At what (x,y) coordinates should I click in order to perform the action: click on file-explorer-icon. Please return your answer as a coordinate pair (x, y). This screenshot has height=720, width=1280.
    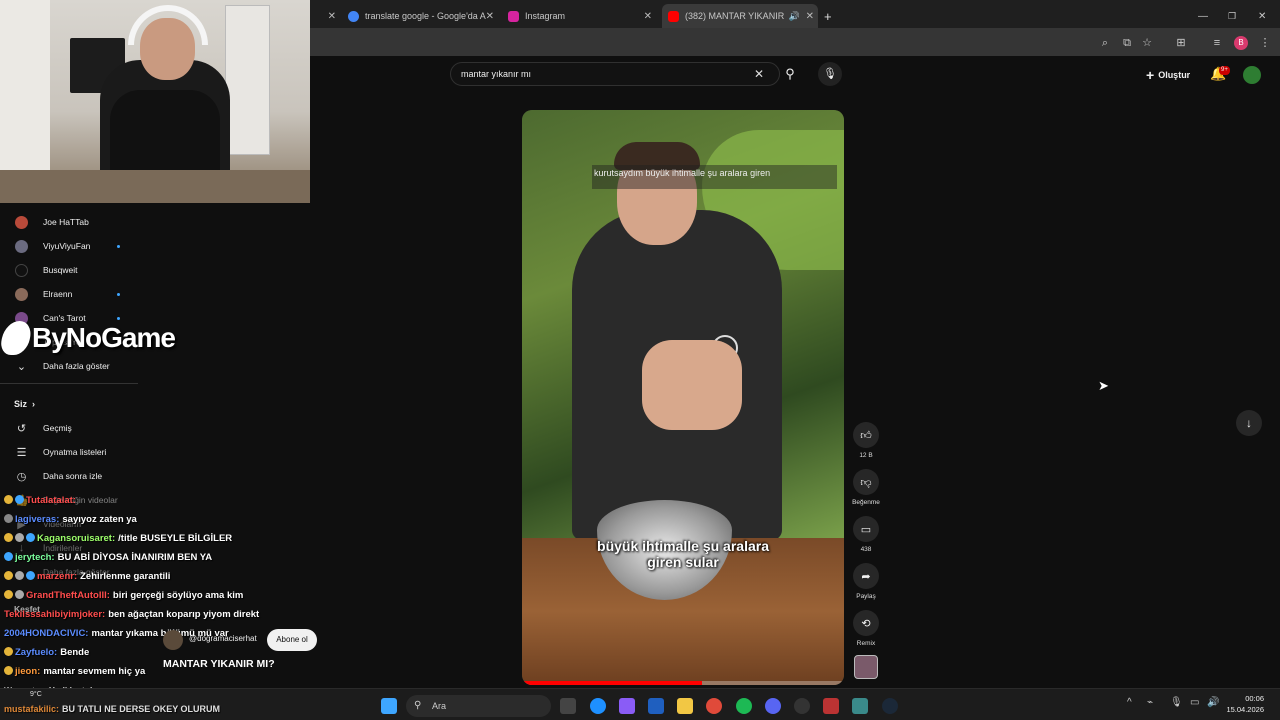
    Looking at the image, I should click on (685, 706).